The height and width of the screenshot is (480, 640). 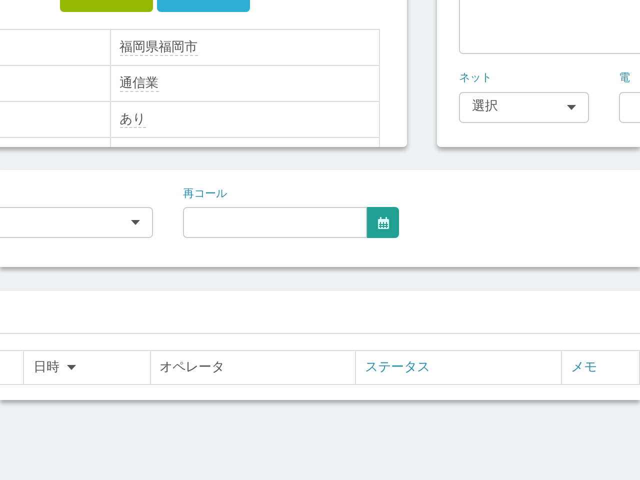 I want to click on calendar-icon, so click(x=383, y=222).